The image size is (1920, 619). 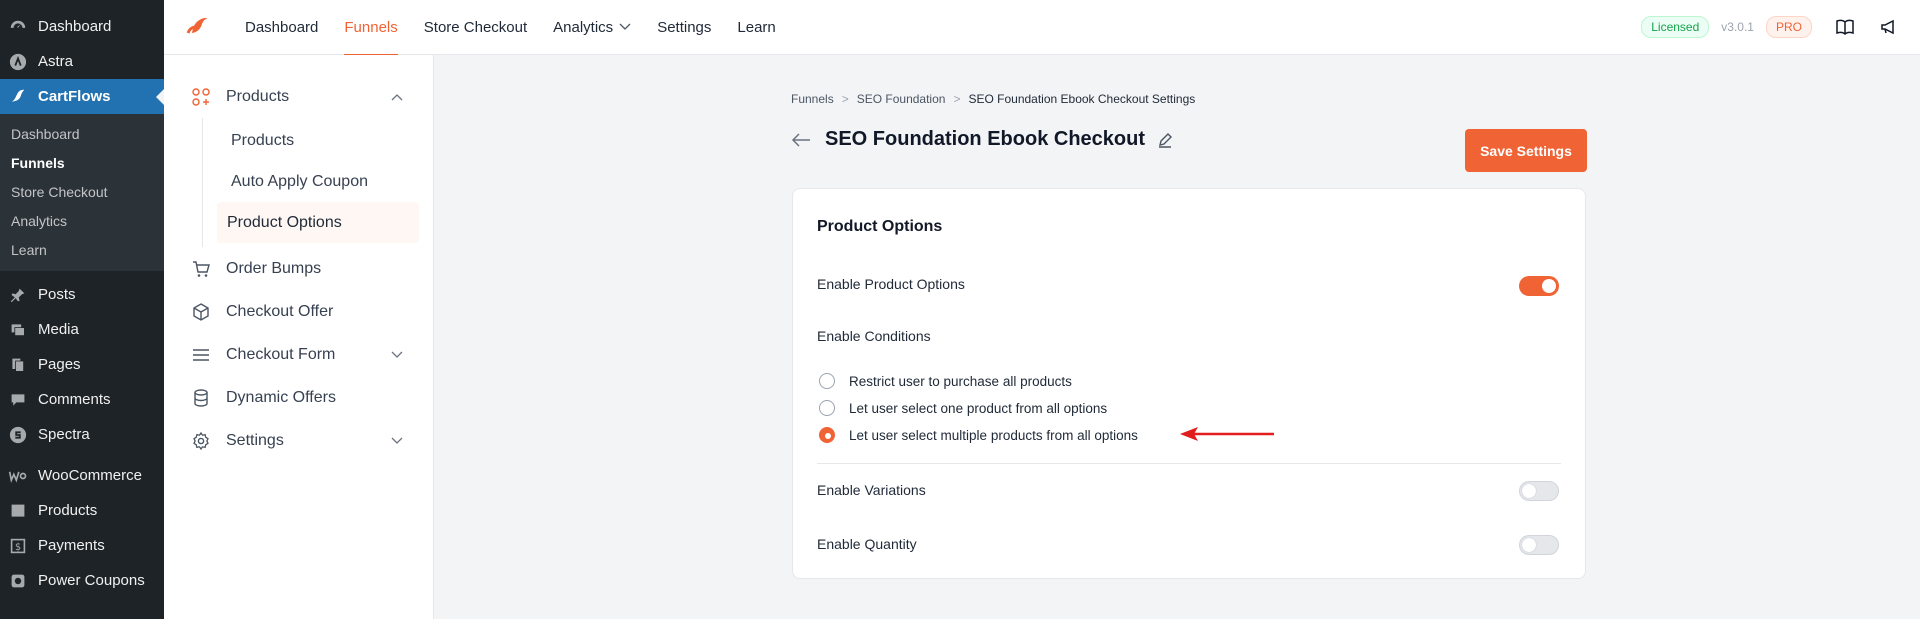 What do you see at coordinates (1737, 27) in the screenshot?
I see `version-label: v3.0.1` at bounding box center [1737, 27].